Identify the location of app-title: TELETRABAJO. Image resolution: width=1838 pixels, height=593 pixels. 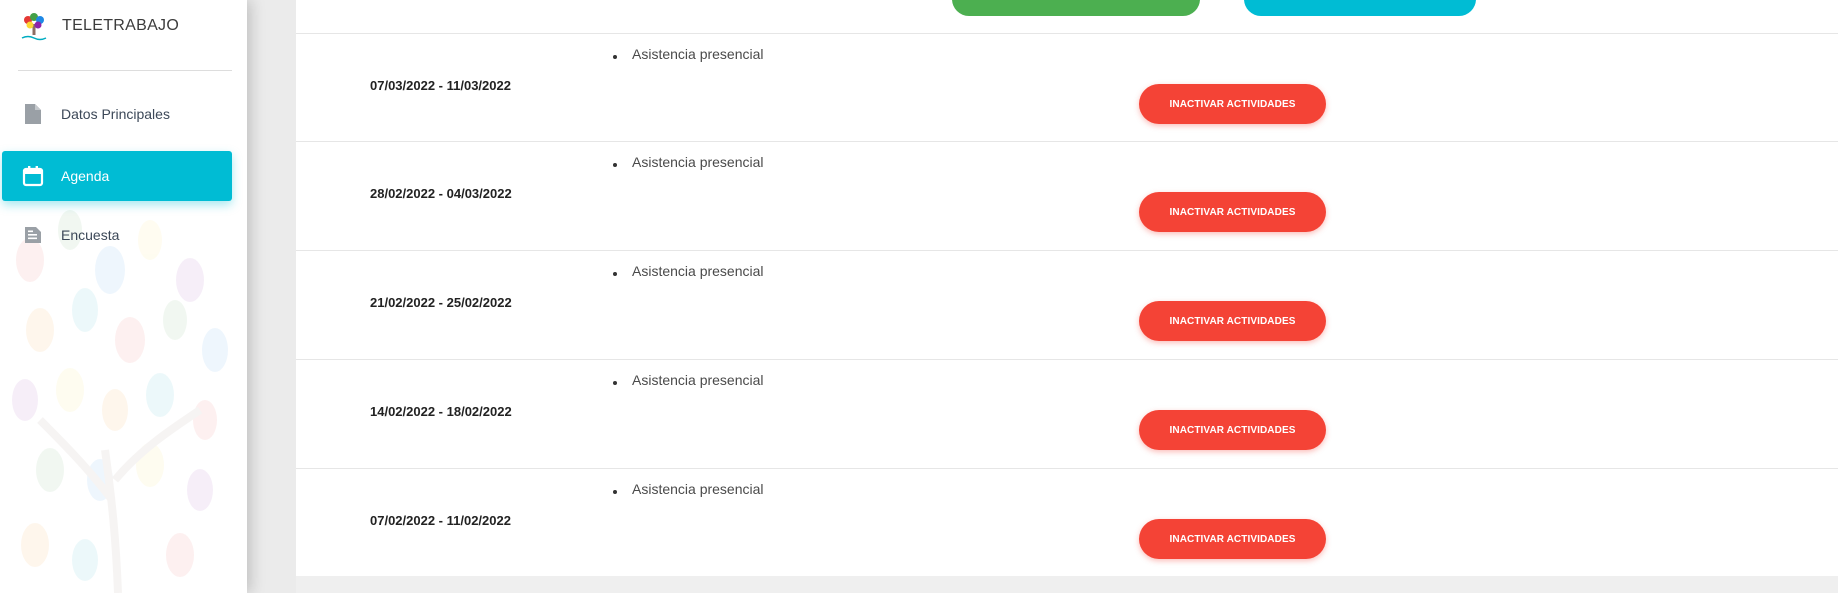
(121, 25).